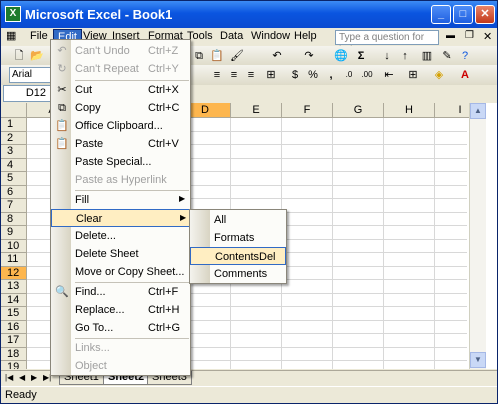 The height and width of the screenshot is (404, 498). Describe the element at coordinates (478, 111) in the screenshot. I see `scroll-up-icon: ▲` at that location.